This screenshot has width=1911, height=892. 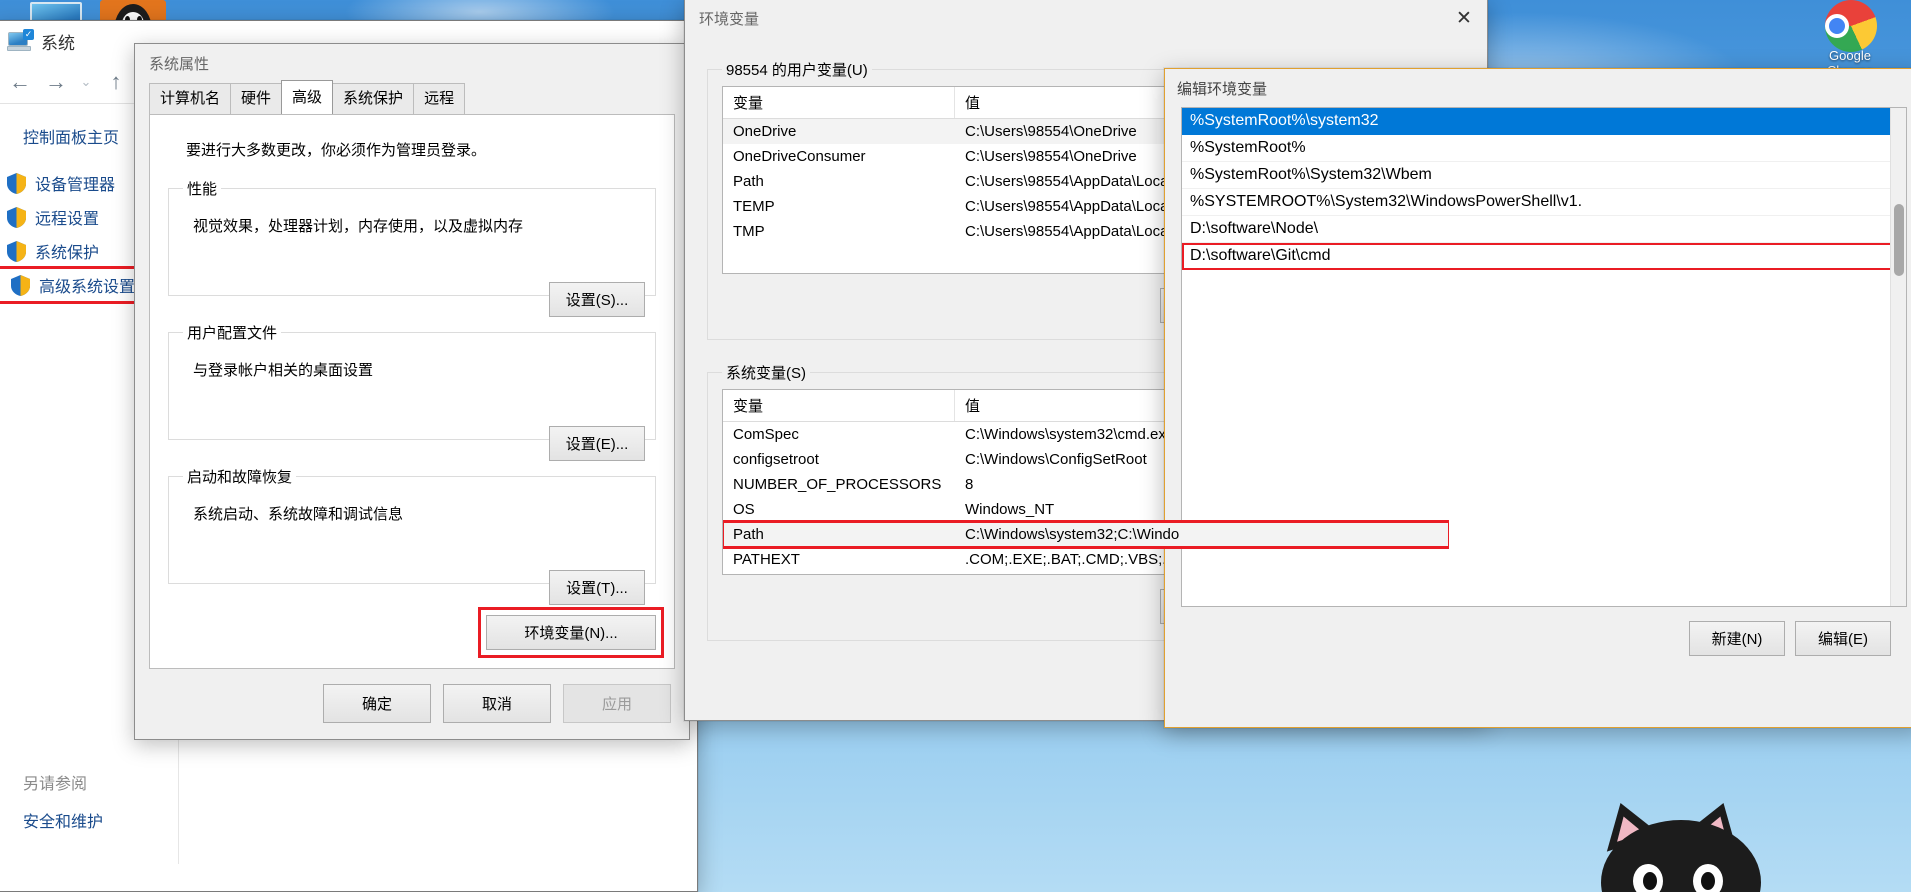 What do you see at coordinates (776, 459) in the screenshot?
I see `variable-name: configsetroot` at bounding box center [776, 459].